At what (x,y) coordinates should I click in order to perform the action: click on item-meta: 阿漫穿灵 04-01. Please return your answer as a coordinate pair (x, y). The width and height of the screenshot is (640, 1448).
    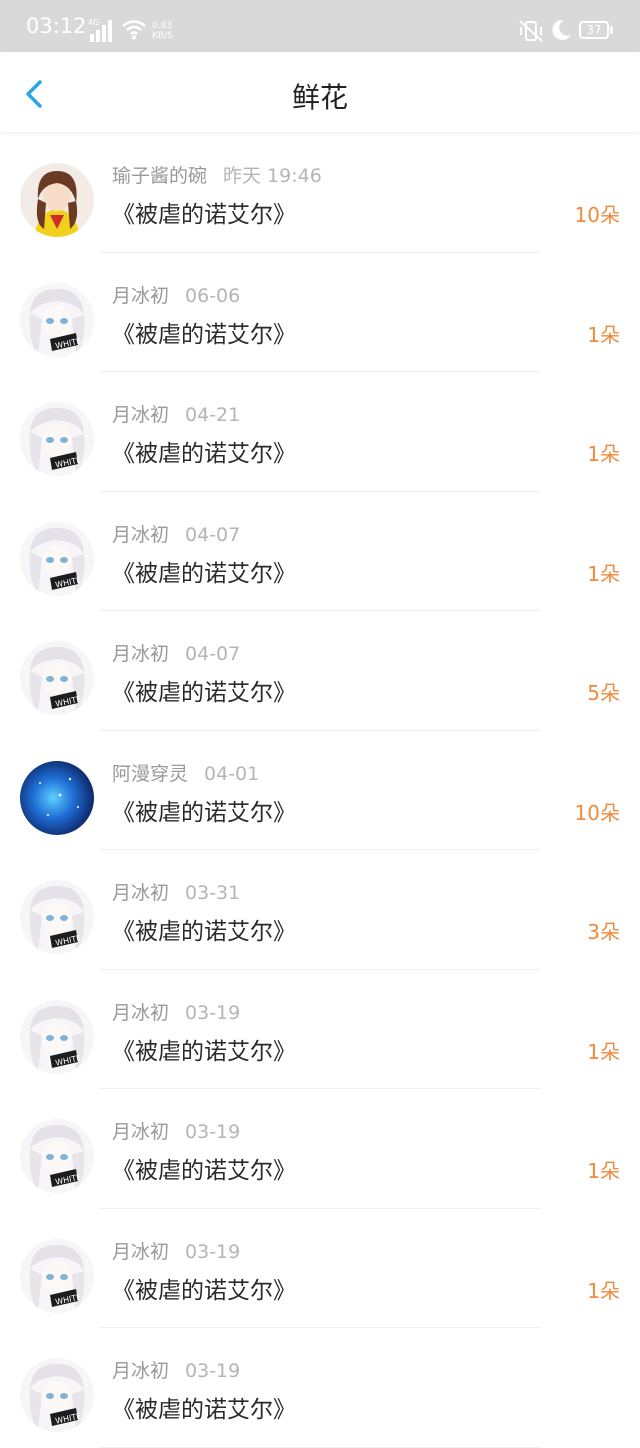
    Looking at the image, I should click on (185, 772).